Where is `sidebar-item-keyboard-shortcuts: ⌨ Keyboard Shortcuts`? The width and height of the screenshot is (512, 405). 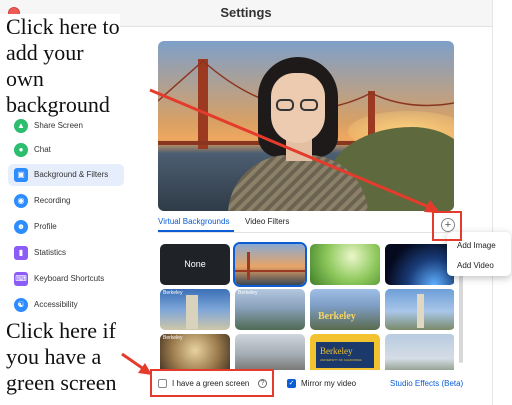 sidebar-item-keyboard-shortcuts: ⌨ Keyboard Shortcuts is located at coordinates (66, 279).